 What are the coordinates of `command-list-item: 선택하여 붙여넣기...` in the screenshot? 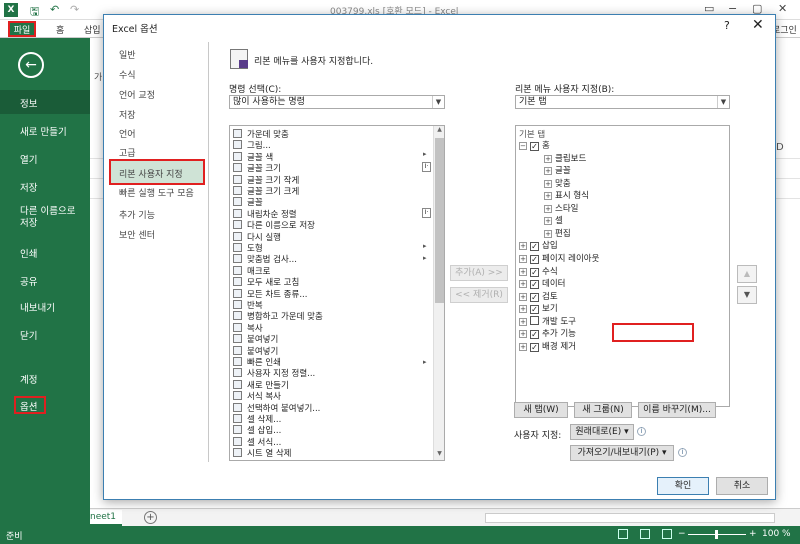 It's located at (276, 408).